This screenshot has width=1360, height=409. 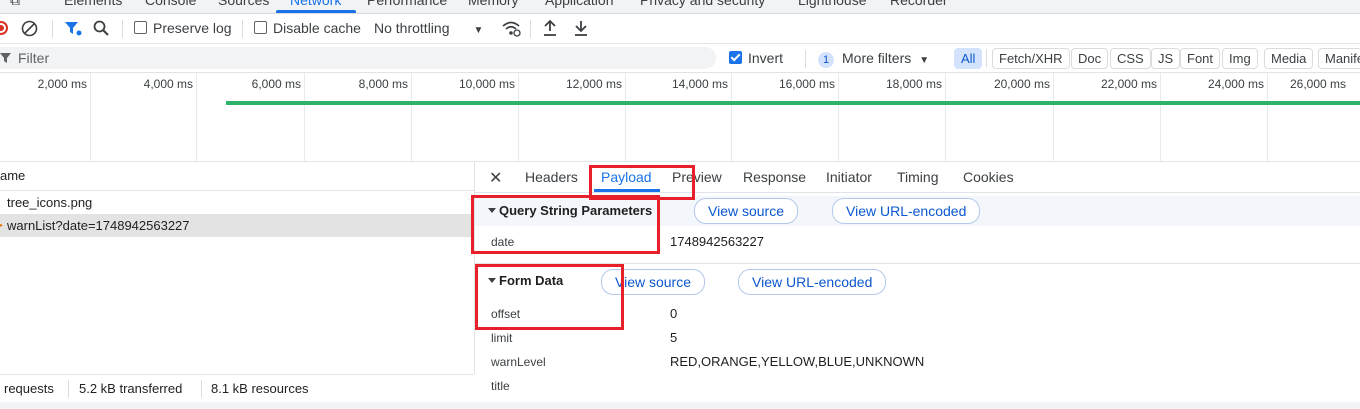 What do you see at coordinates (1021, 84) in the screenshot?
I see `timeline-tick: 20,000 ms` at bounding box center [1021, 84].